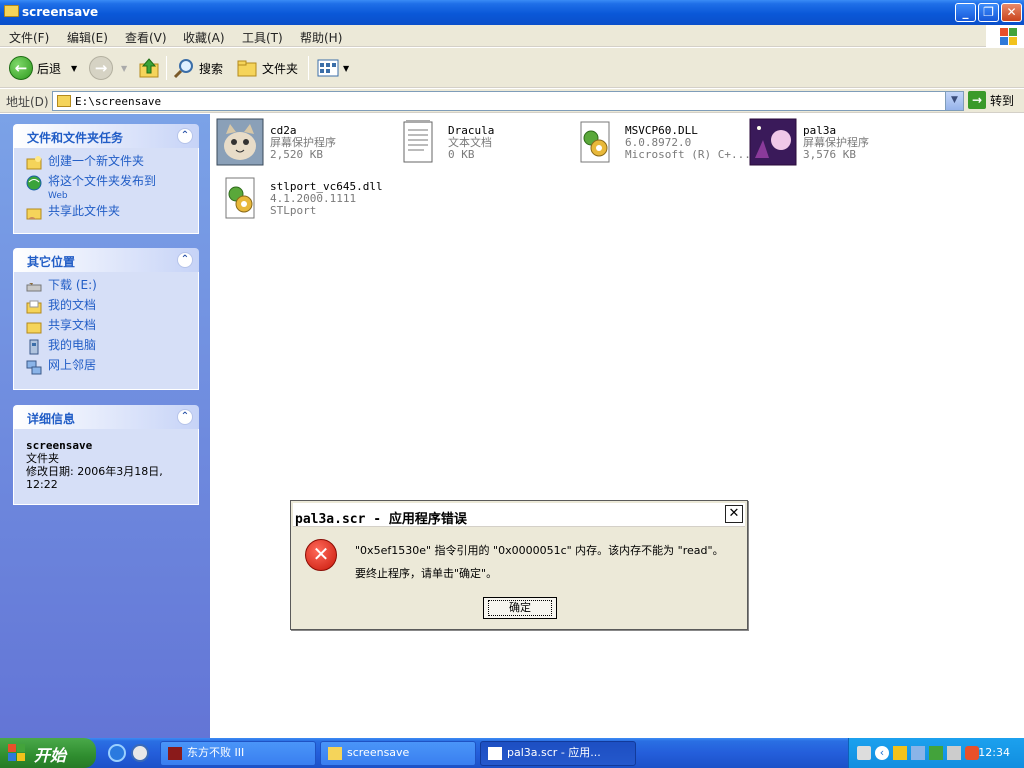  Describe the element at coordinates (106, 260) in the screenshot. I see `panel-header: 其它位置 ⌃` at that location.